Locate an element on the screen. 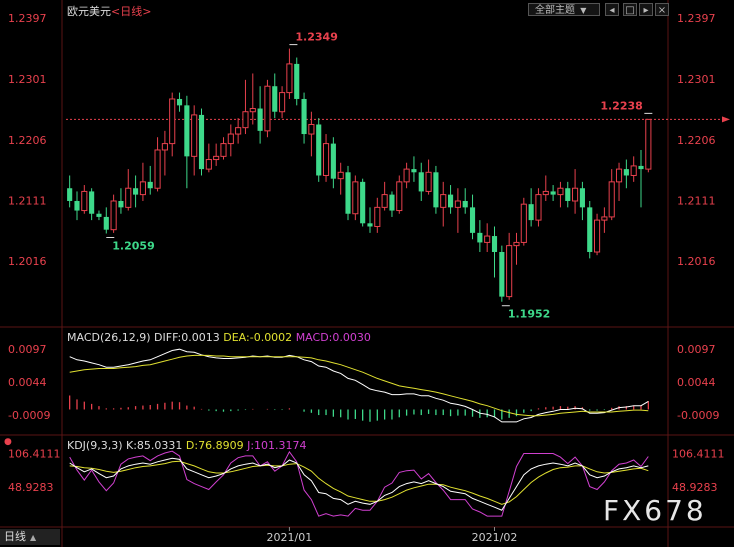 This screenshot has width=734, height=547. kdj-k-value: K:85.0331 is located at coordinates (154, 445).